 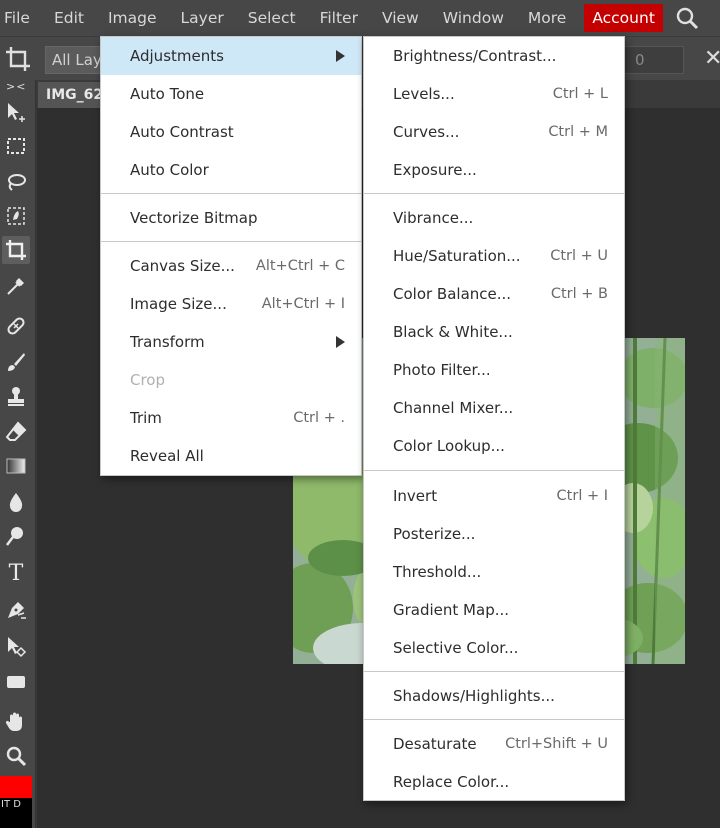 I want to click on menu-window: Window, so click(x=473, y=18).